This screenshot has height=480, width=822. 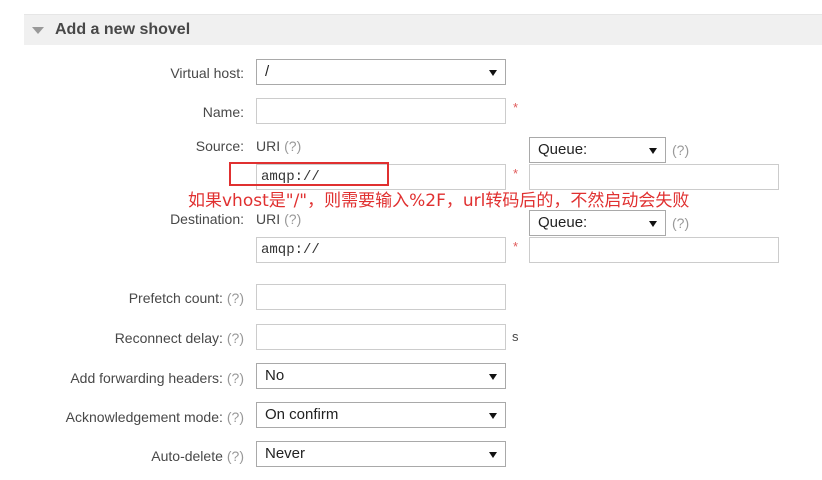 What do you see at coordinates (38, 30) in the screenshot?
I see `collapse-triangle-icon` at bounding box center [38, 30].